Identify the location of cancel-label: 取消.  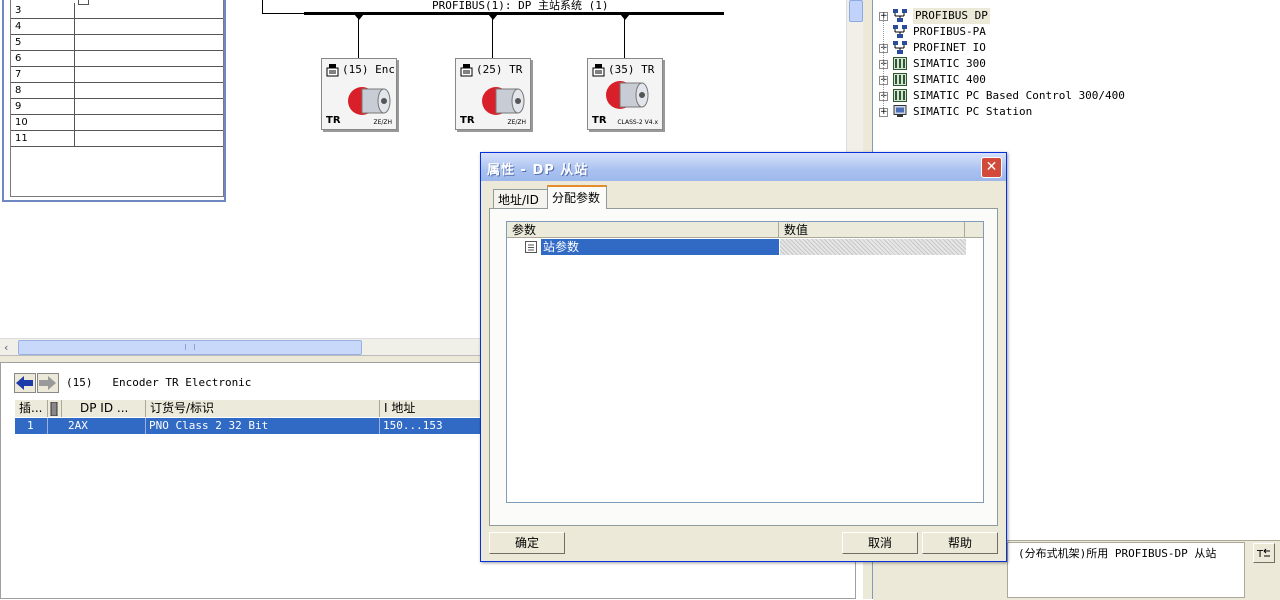
(879, 543).